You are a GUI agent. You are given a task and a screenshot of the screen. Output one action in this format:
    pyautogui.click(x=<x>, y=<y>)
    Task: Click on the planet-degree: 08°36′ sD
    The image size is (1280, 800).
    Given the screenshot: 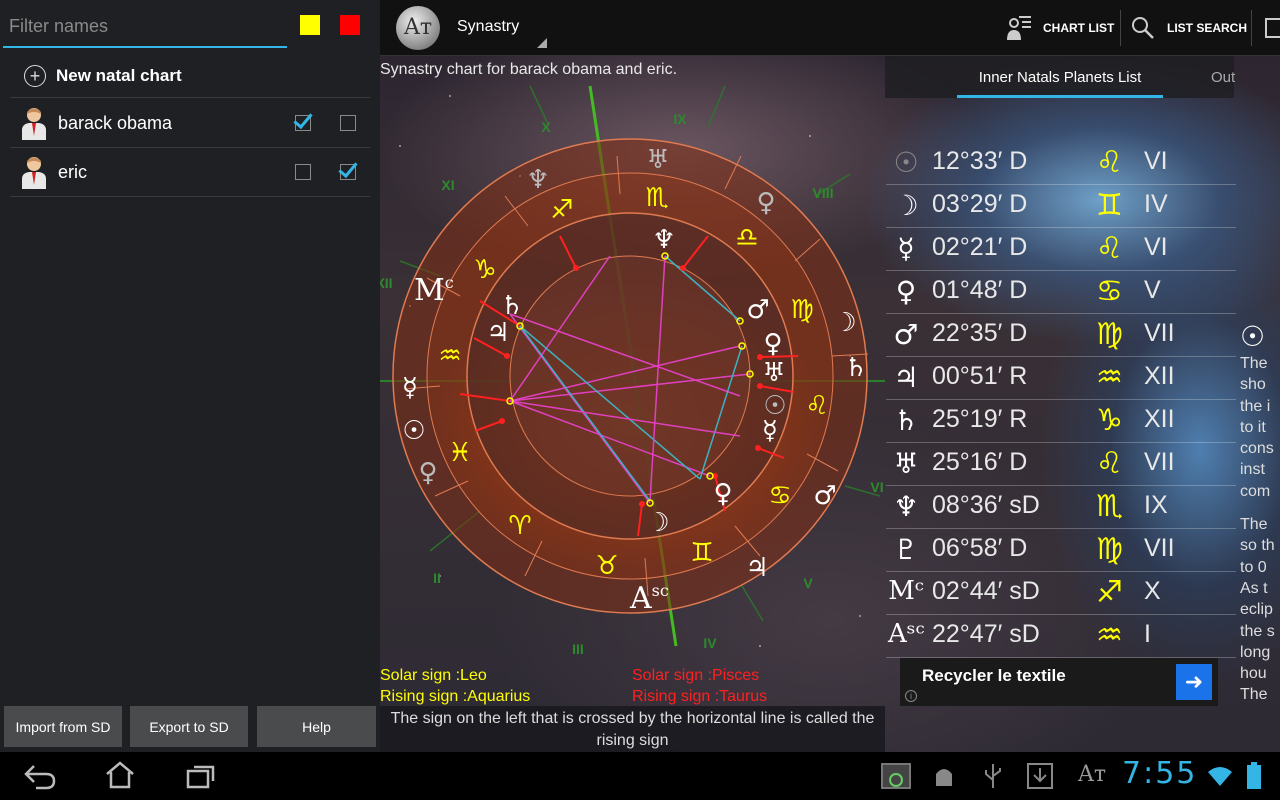 What is the action you would take?
    pyautogui.click(x=986, y=505)
    